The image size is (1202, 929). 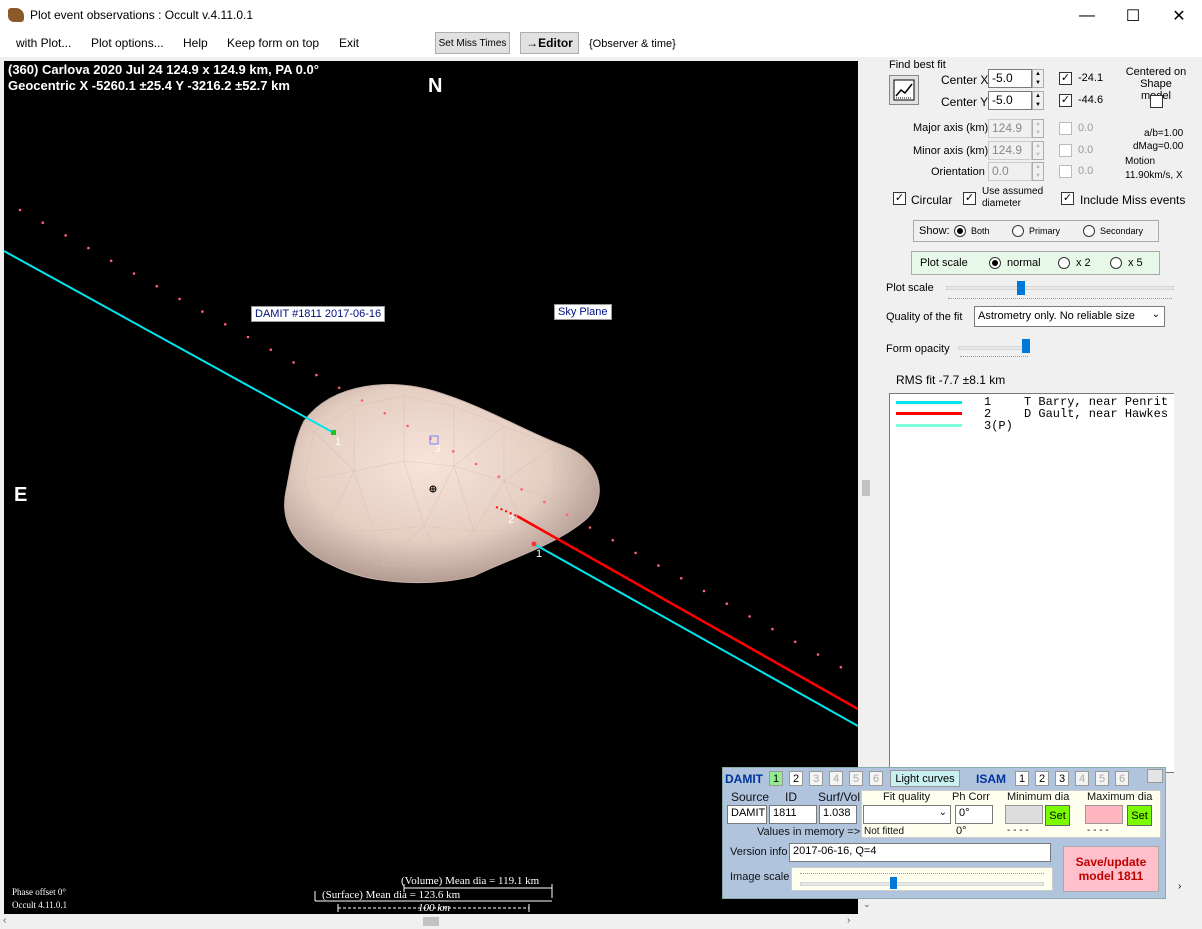 What do you see at coordinates (1021, 288) in the screenshot?
I see `plot-scale-slider-thumb` at bounding box center [1021, 288].